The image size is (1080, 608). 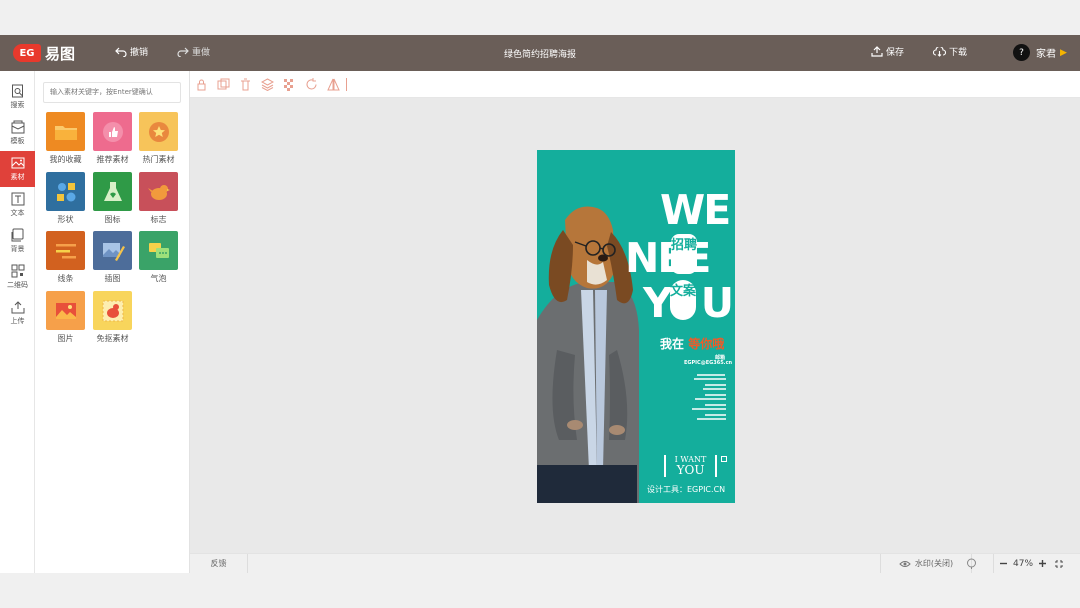 I want to click on tile-label: 免抠素材, so click(x=112, y=338).